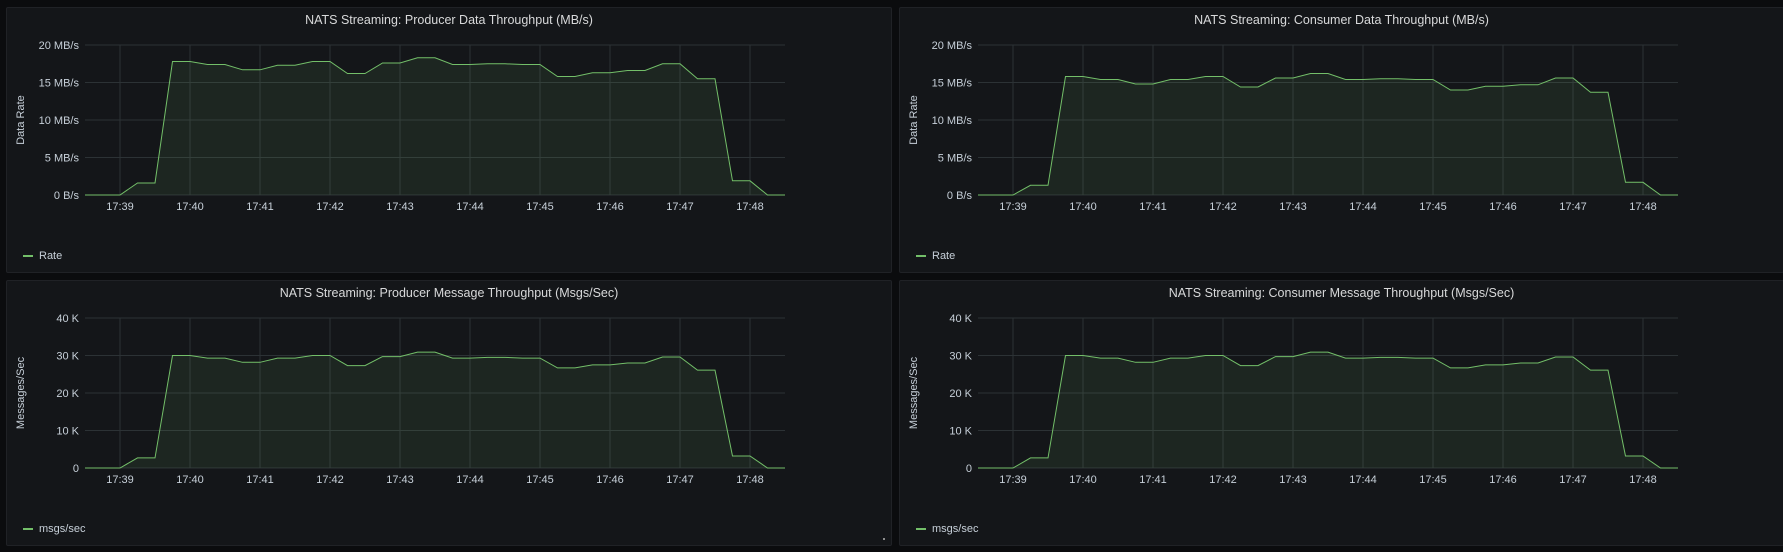 Image resolution: width=1783 pixels, height=552 pixels. What do you see at coordinates (62, 529) in the screenshot?
I see `legend-label: msgs/sec` at bounding box center [62, 529].